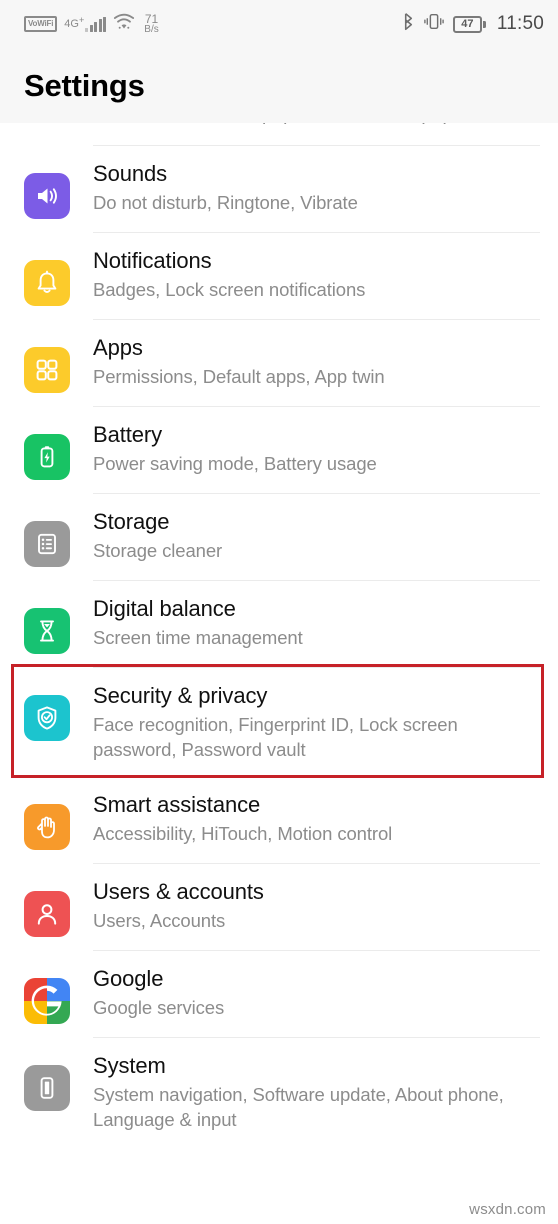  Describe the element at coordinates (279, 85) in the screenshot. I see `page-header: Settings` at that location.